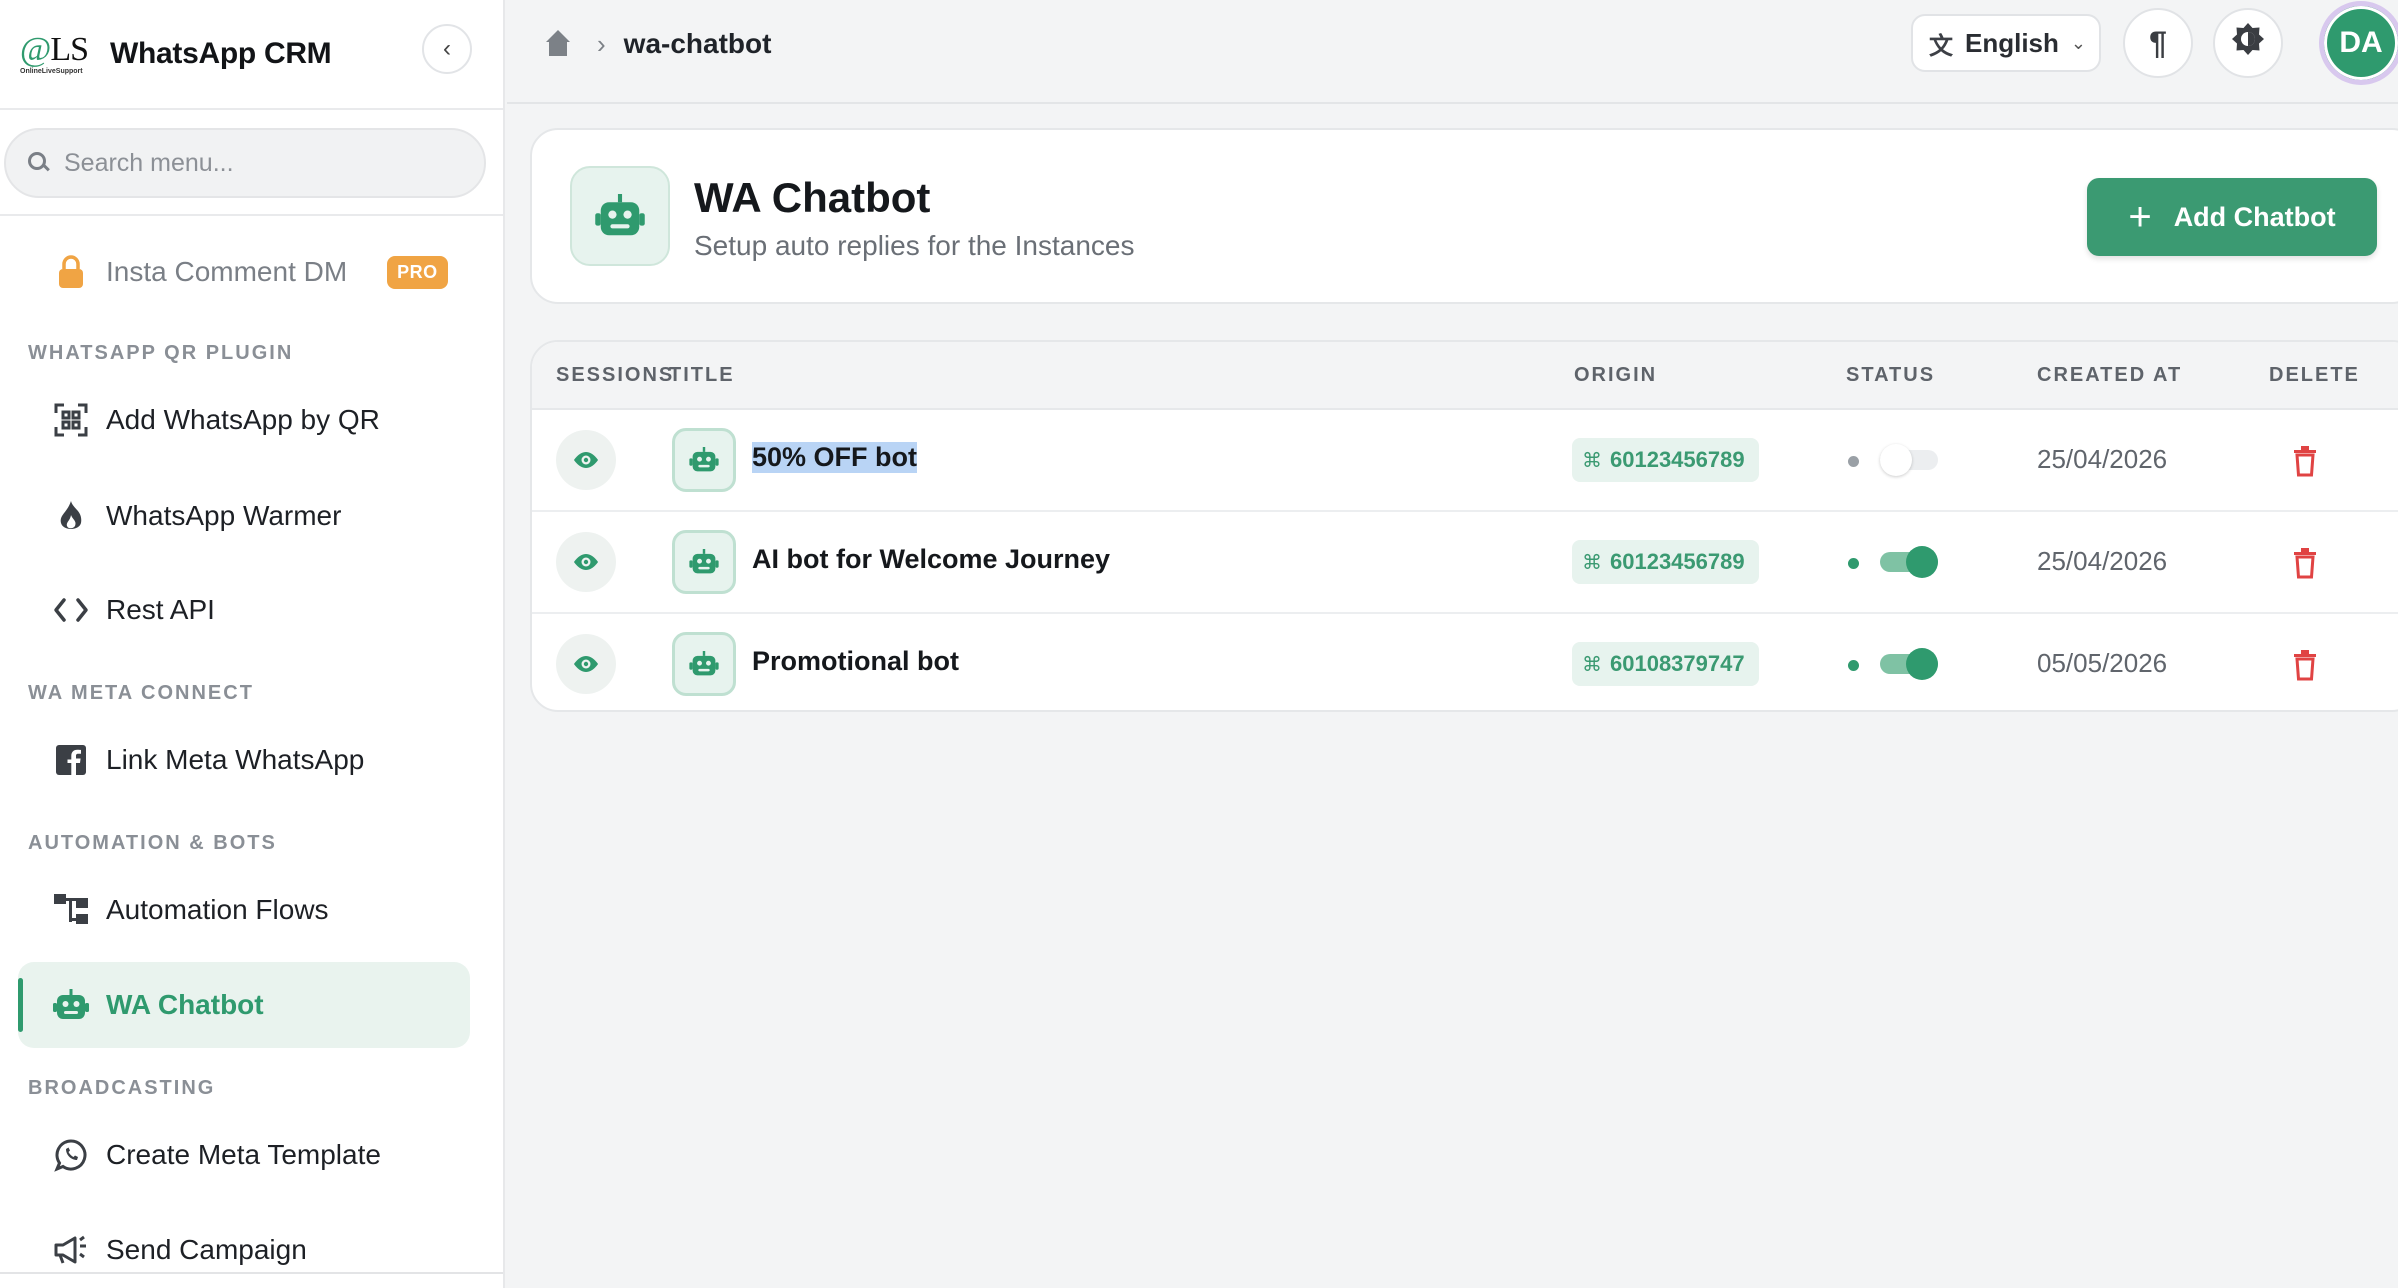  I want to click on origin-chip: ⌘ 60108379747, so click(1665, 664).